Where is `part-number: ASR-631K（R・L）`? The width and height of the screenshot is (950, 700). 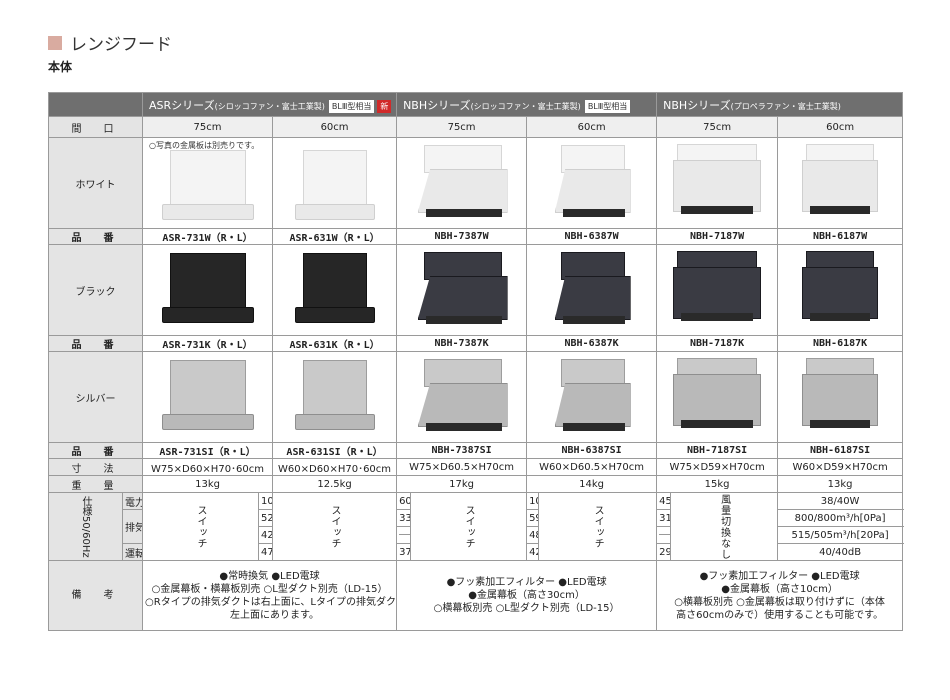
part-number: ASR-631K（R・L） is located at coordinates (335, 343).